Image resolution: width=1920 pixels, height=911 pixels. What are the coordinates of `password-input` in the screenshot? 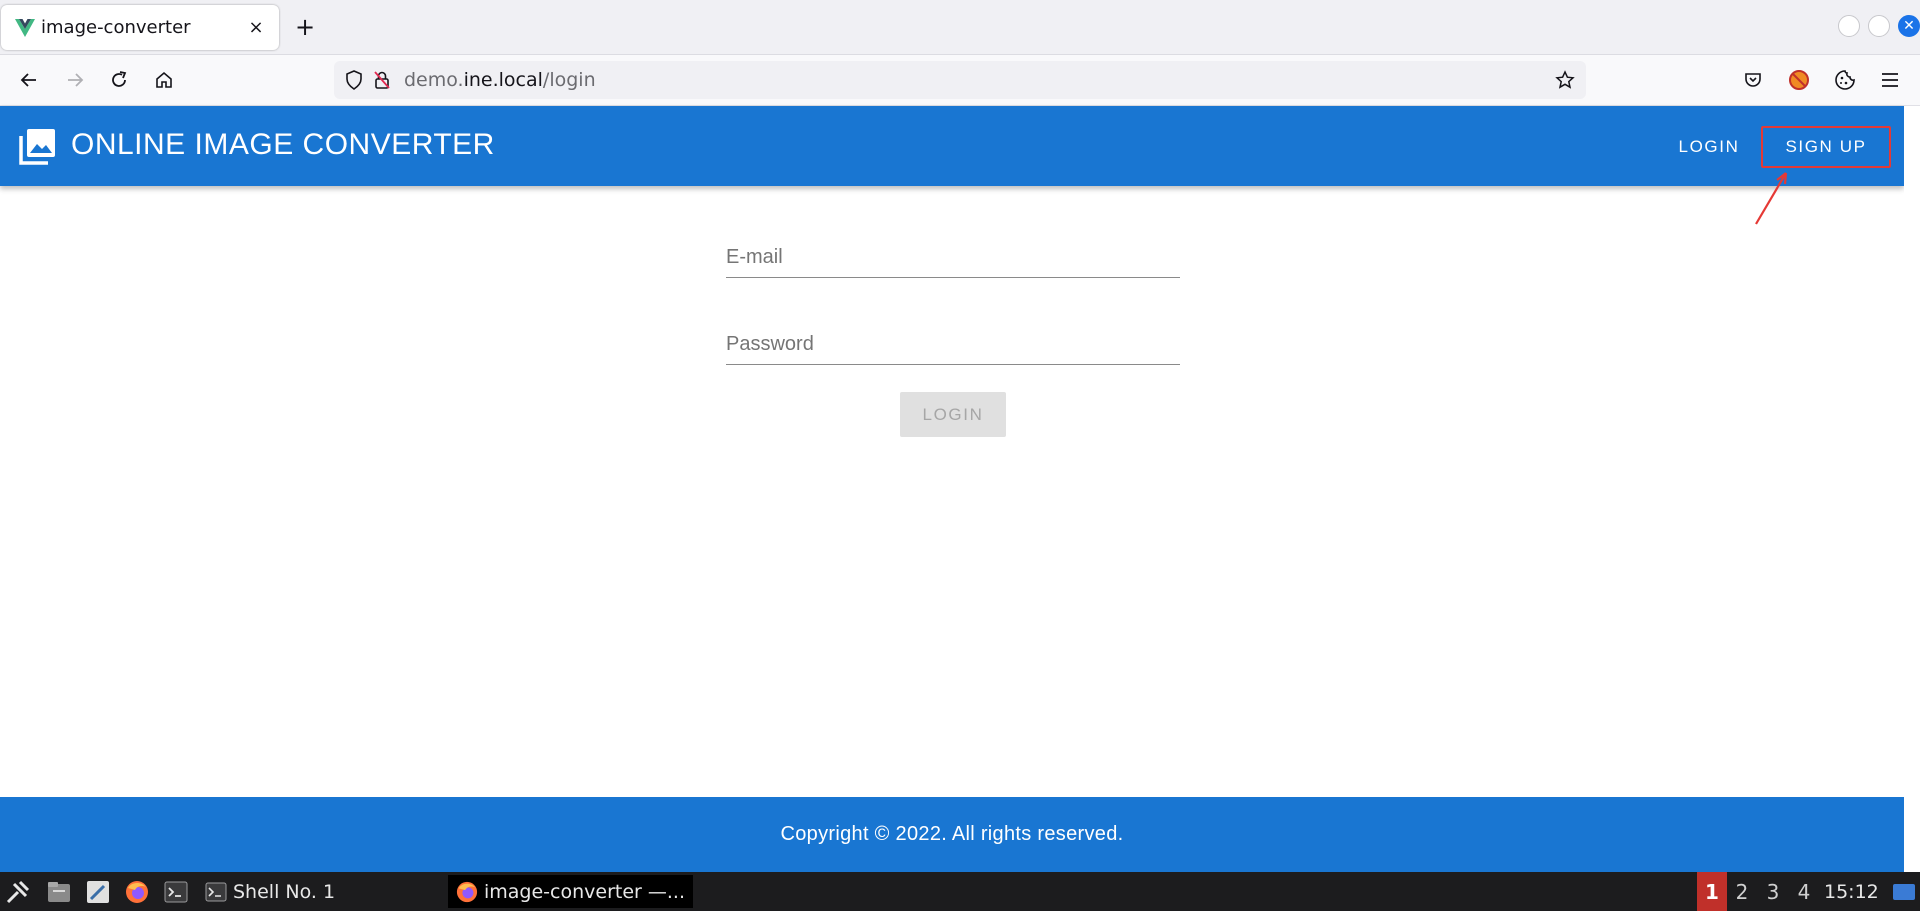 It's located at (953, 344).